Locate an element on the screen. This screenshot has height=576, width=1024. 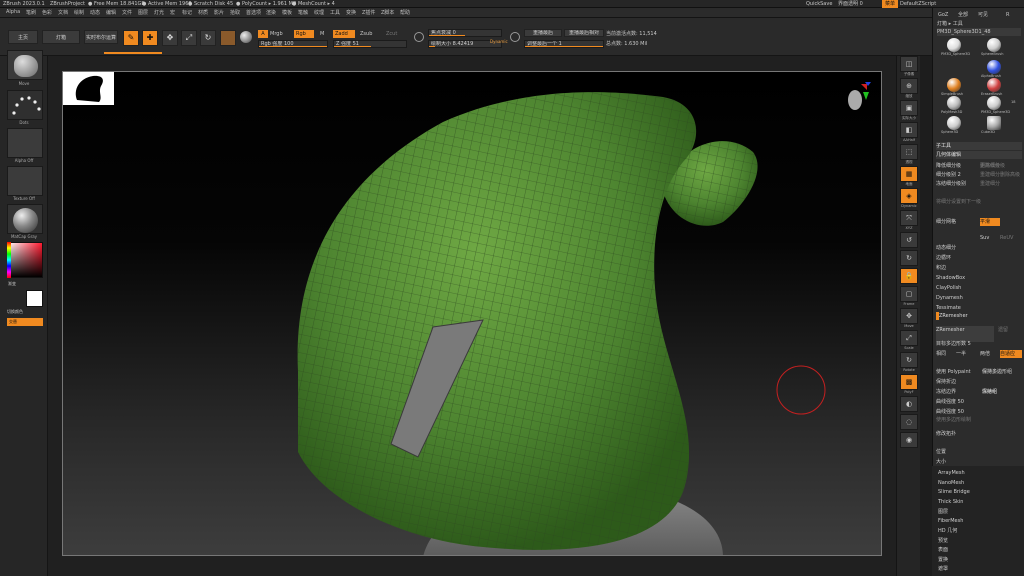
tab-all: 全部 is located at coordinates (963, 15).